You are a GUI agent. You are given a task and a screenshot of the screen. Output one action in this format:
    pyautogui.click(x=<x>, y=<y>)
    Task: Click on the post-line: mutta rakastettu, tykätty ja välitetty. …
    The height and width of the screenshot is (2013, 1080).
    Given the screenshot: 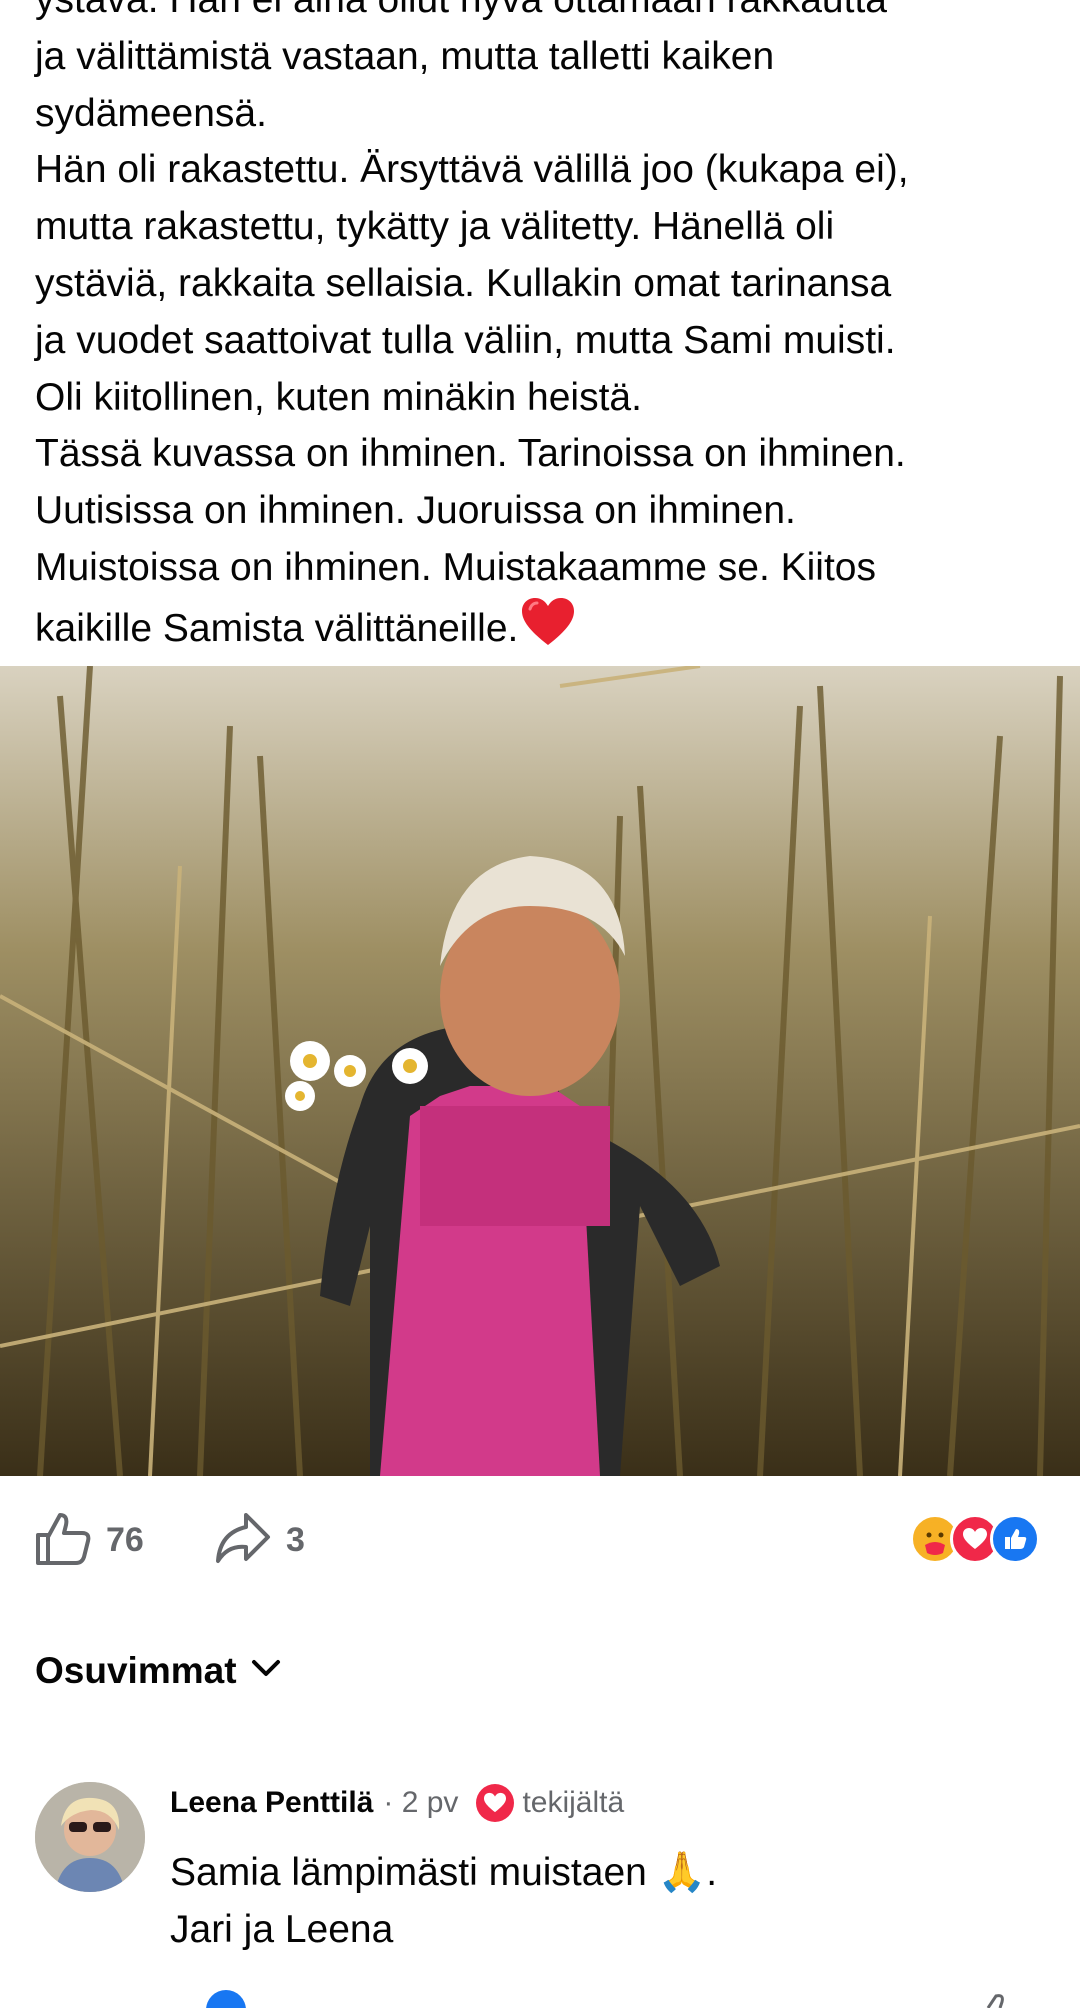 What is the action you would take?
    pyautogui.click(x=435, y=227)
    